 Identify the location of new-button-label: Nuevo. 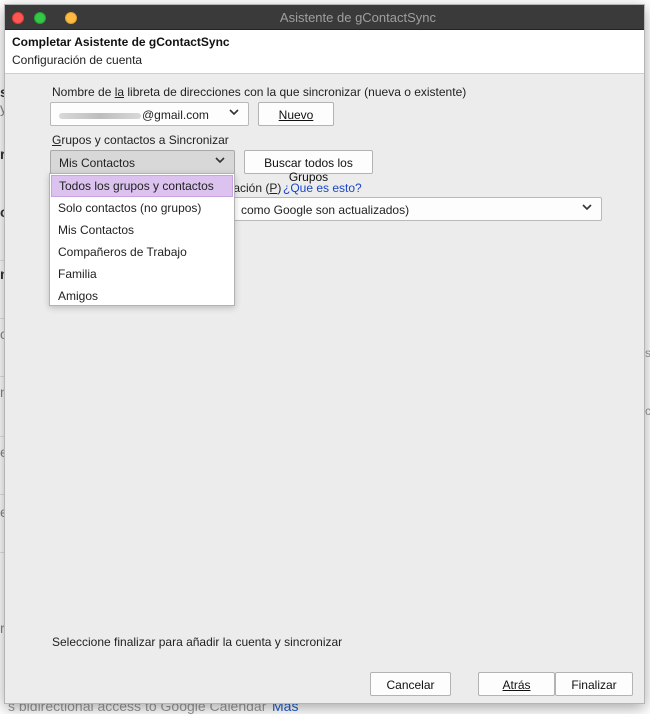
(296, 115).